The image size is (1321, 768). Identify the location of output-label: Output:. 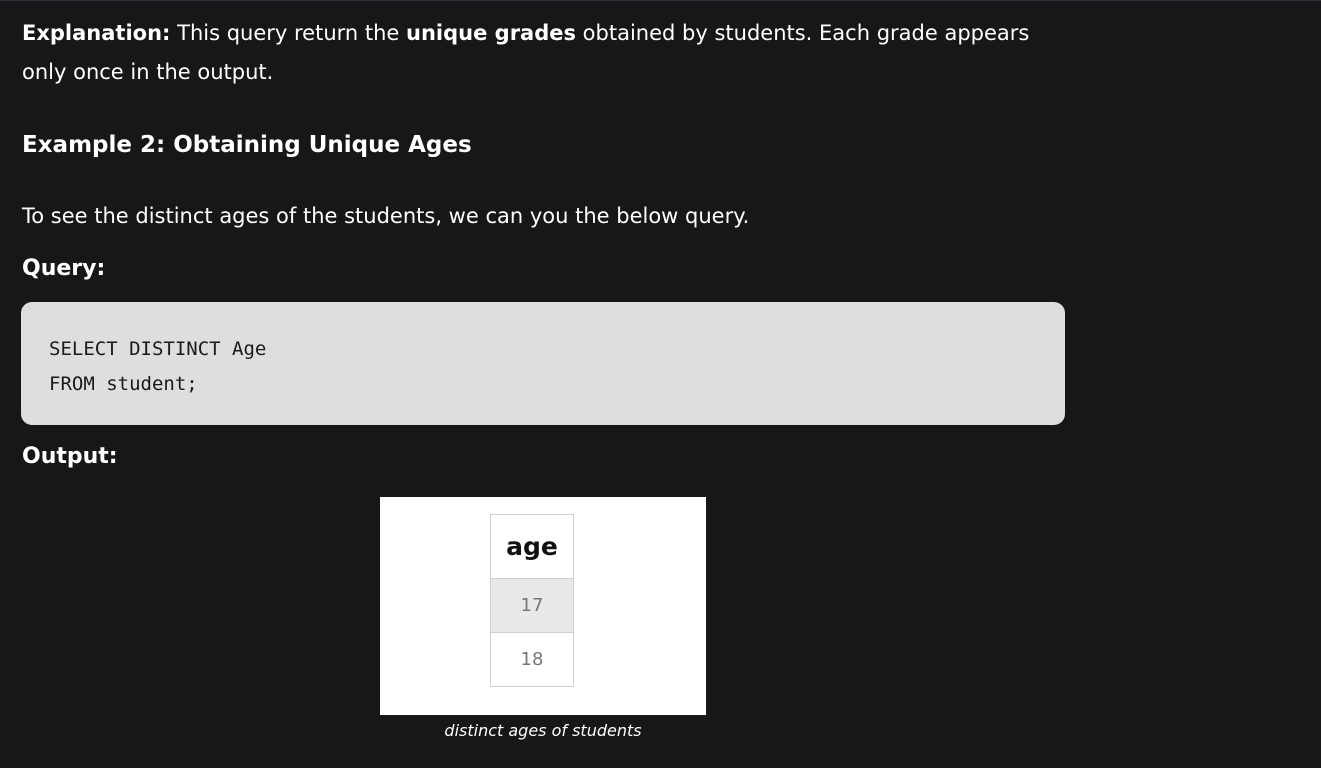
(70, 456).